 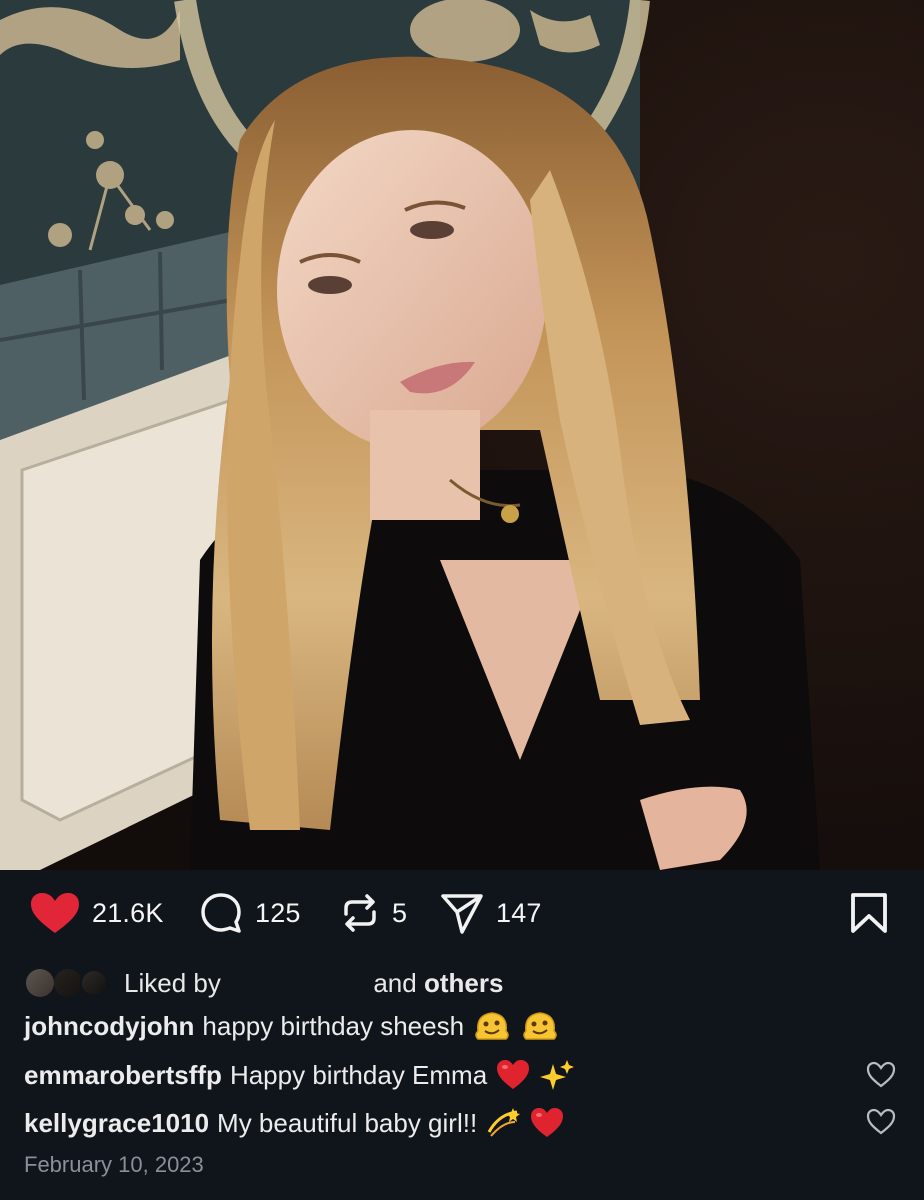 I want to click on bookmark-icon, so click(x=869, y=913).